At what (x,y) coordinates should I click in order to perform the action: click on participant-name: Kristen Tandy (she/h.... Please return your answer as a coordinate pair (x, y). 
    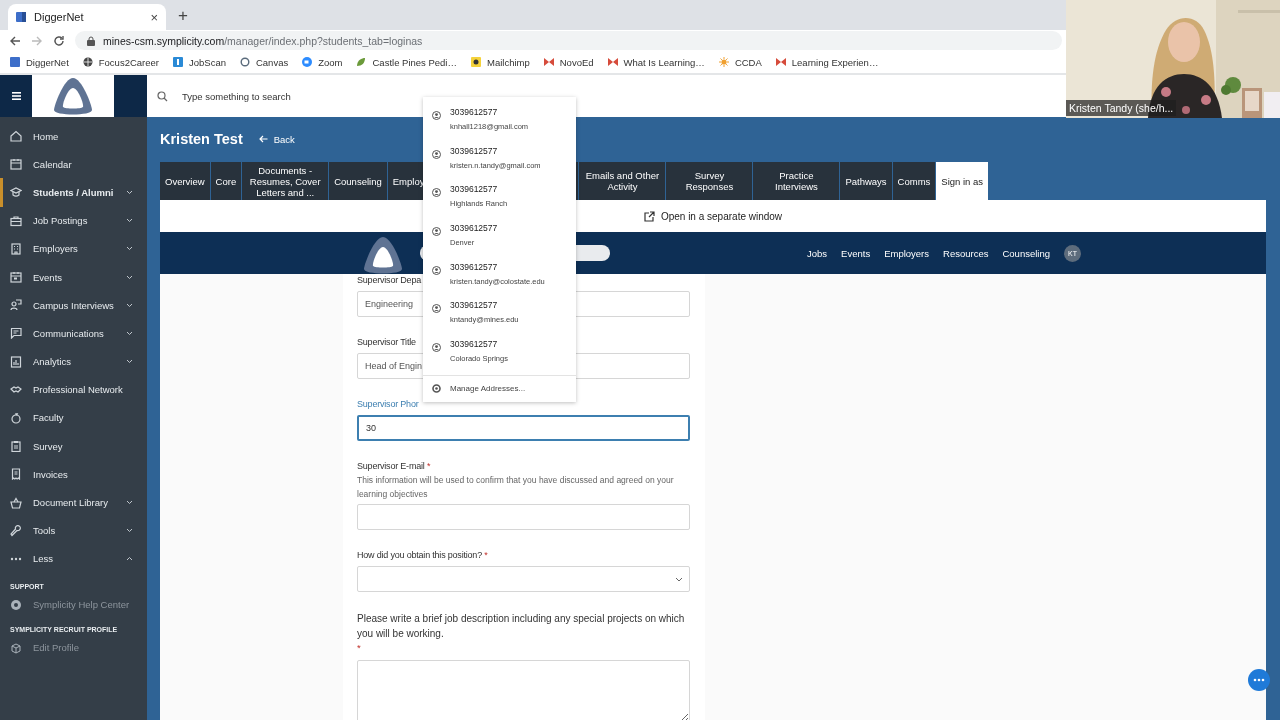
    Looking at the image, I should click on (1121, 108).